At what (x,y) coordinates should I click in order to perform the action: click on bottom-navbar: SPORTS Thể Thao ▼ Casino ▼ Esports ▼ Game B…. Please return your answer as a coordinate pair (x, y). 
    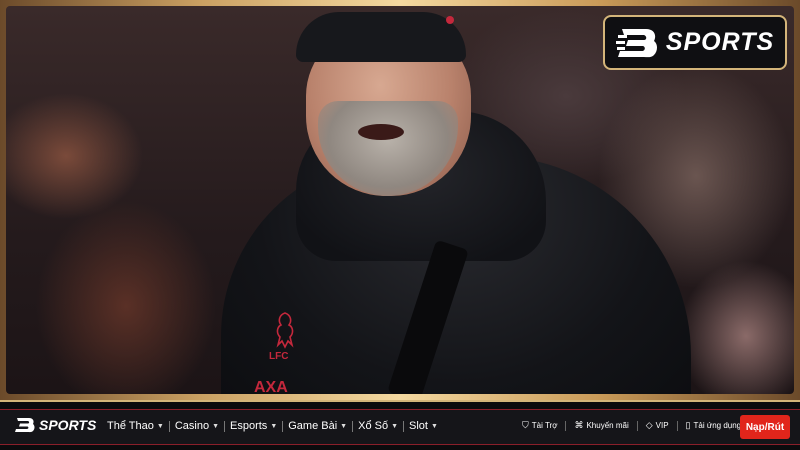
    Looking at the image, I should click on (400, 425).